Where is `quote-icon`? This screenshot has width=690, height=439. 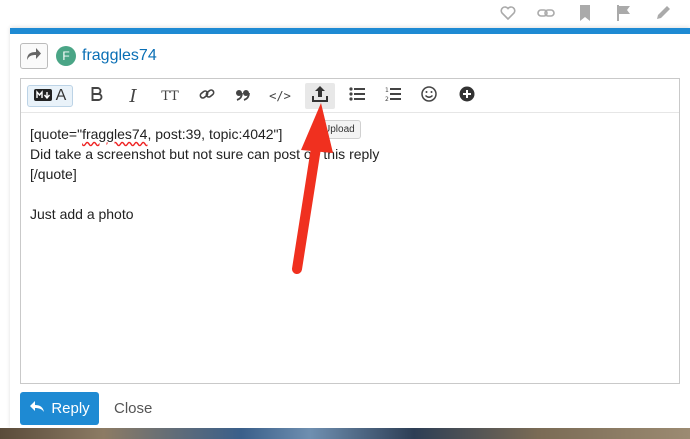
quote-icon is located at coordinates (243, 96).